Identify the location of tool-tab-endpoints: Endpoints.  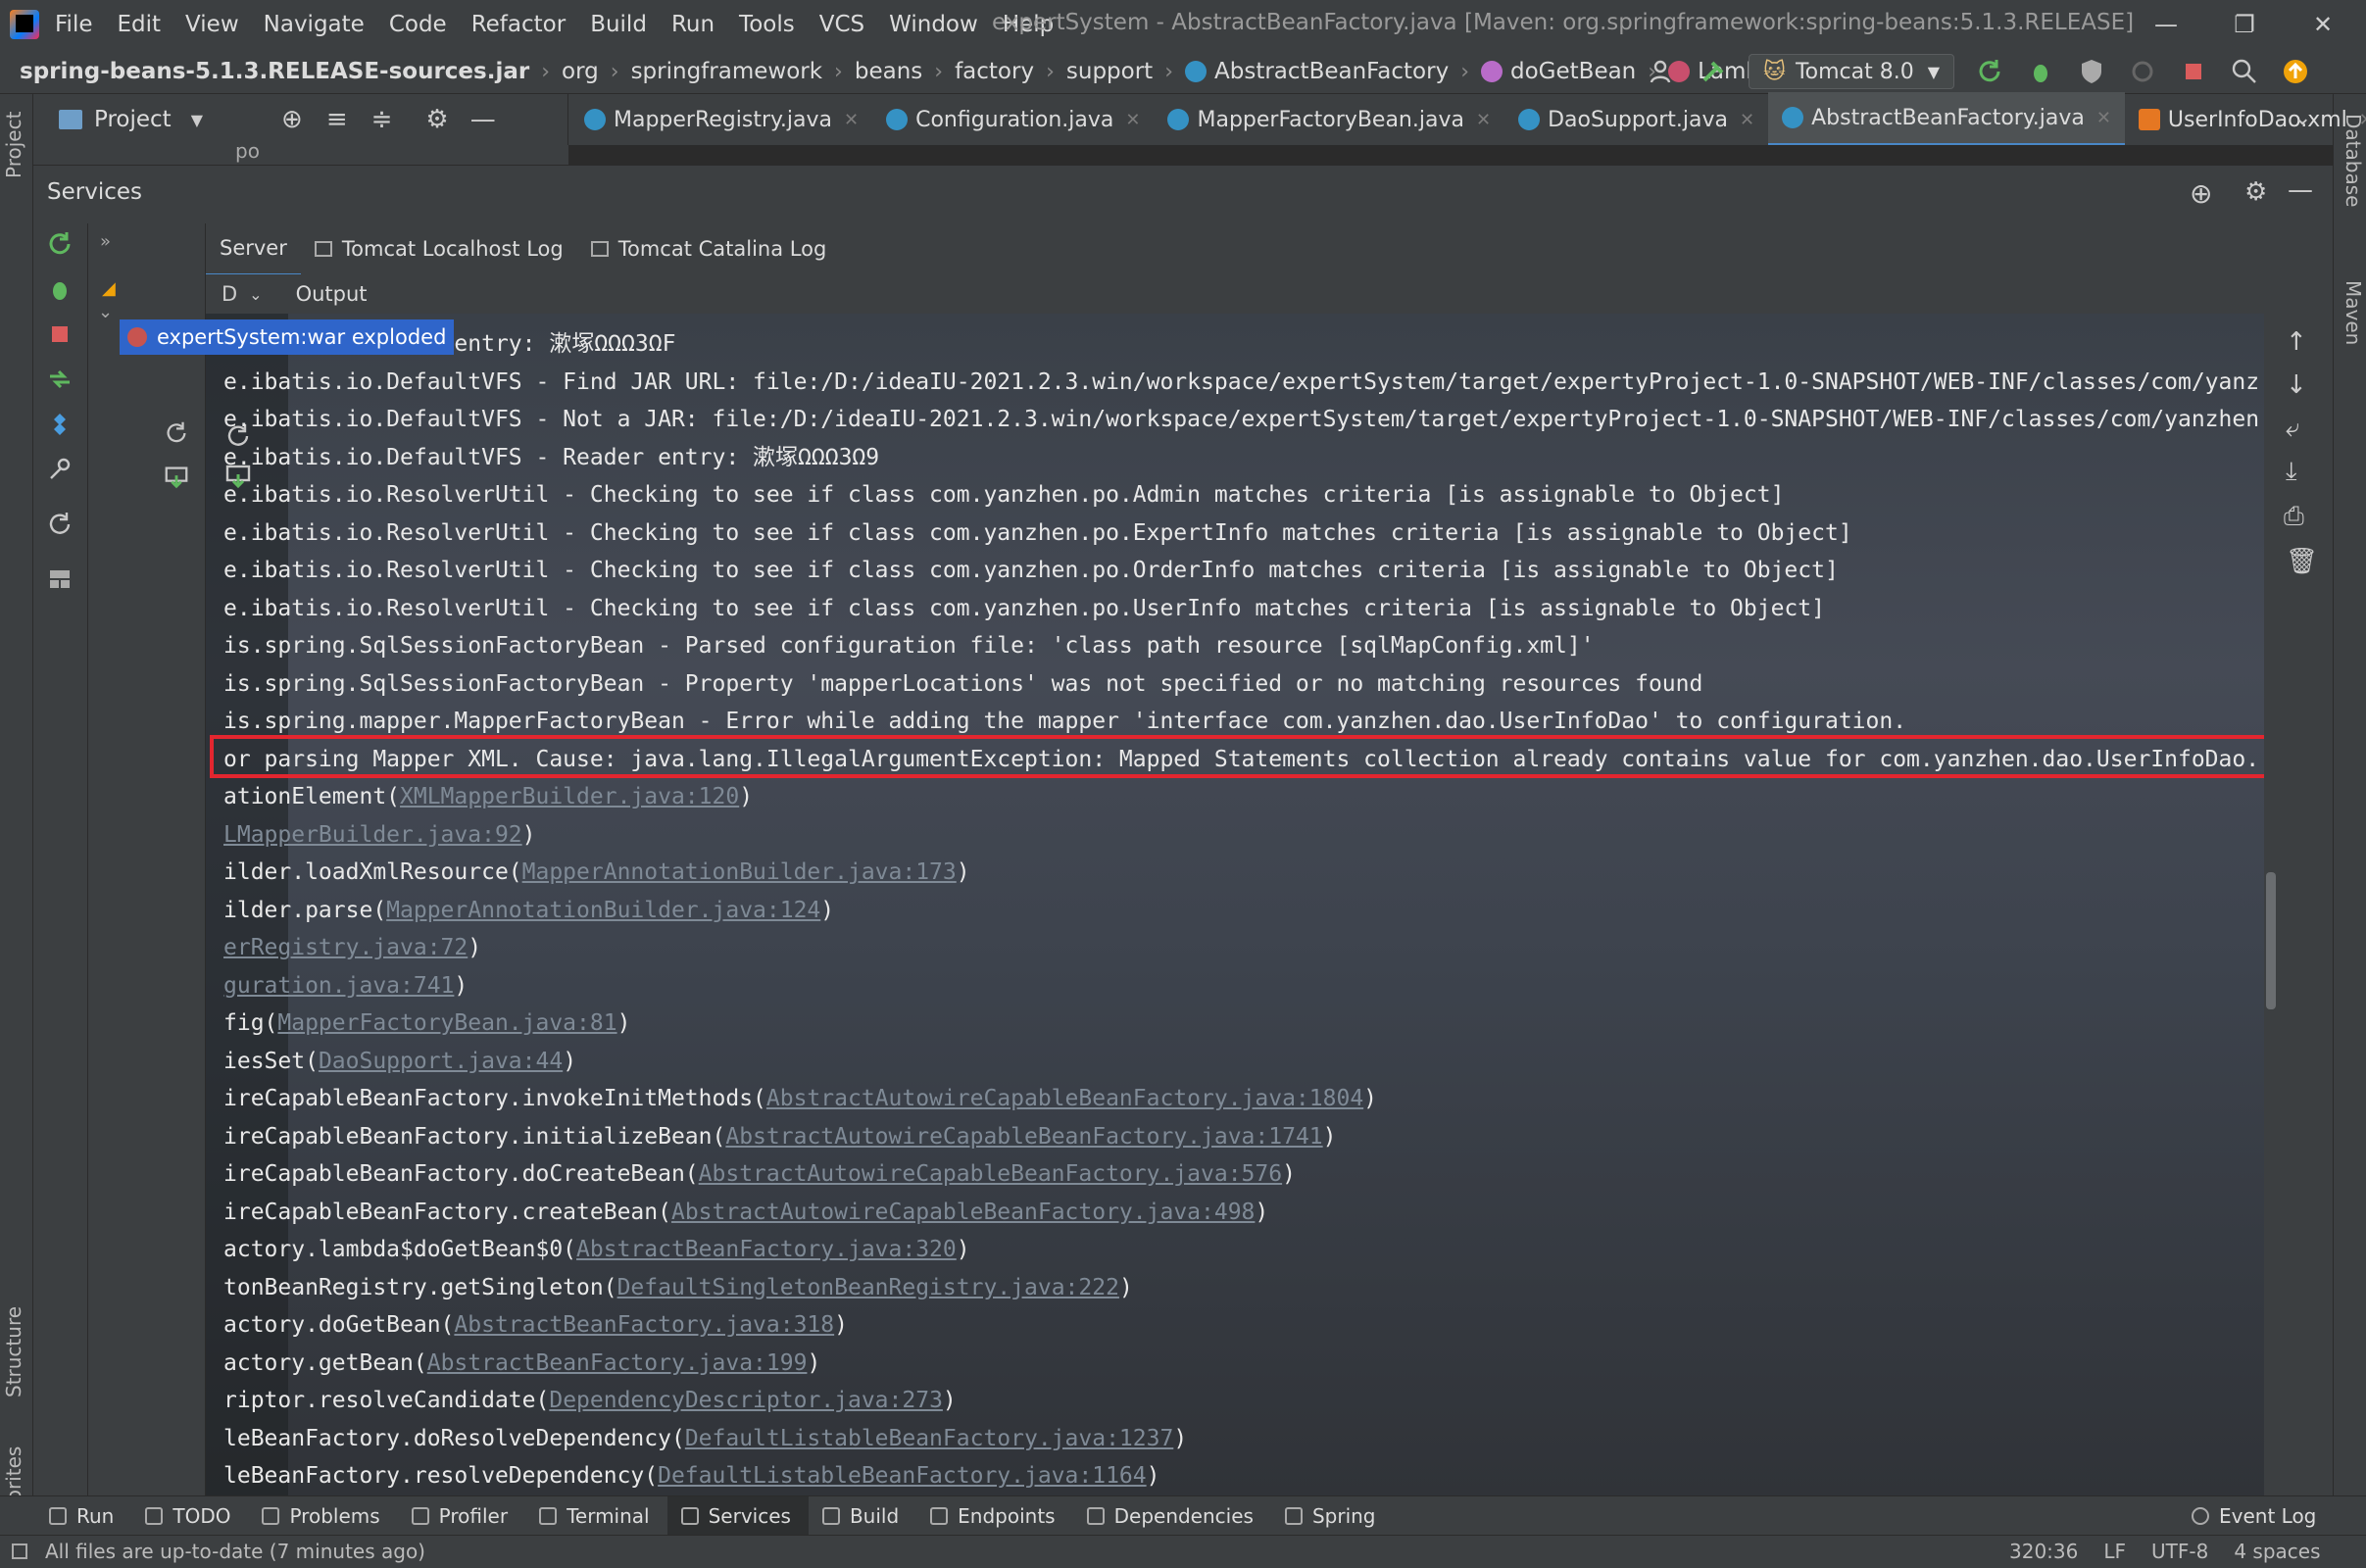
(994, 1516).